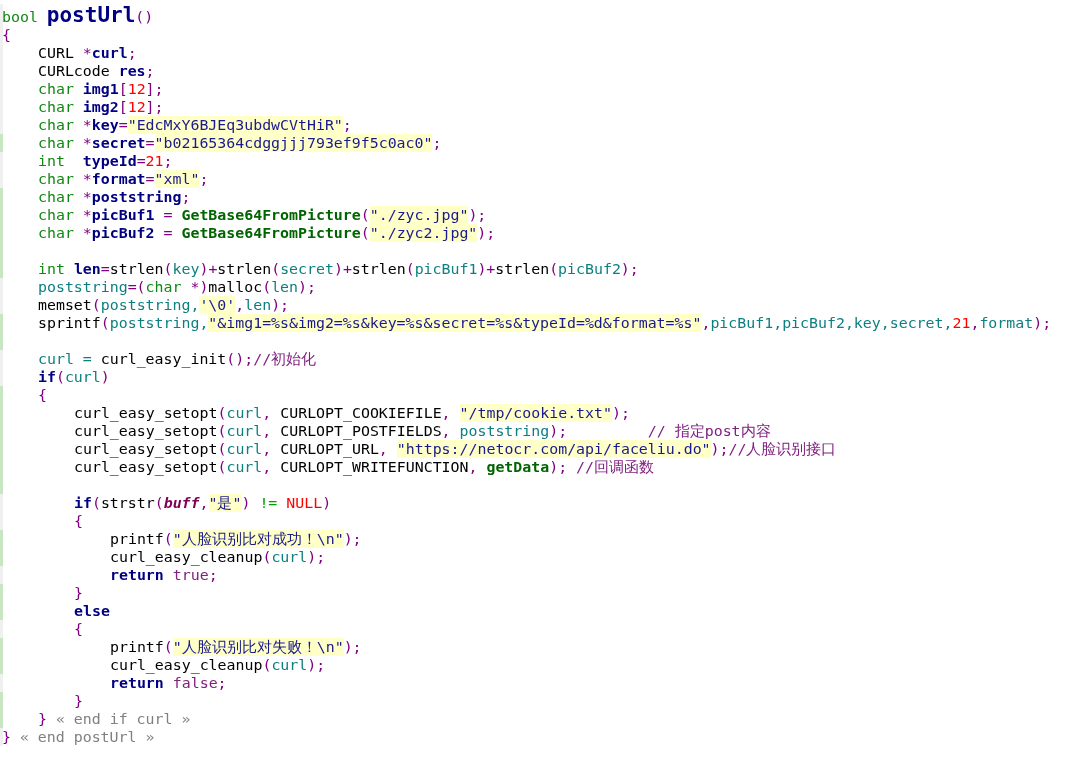 This screenshot has width=1069, height=761. What do you see at coordinates (307, 269) in the screenshot?
I see `variable-reference: secret` at bounding box center [307, 269].